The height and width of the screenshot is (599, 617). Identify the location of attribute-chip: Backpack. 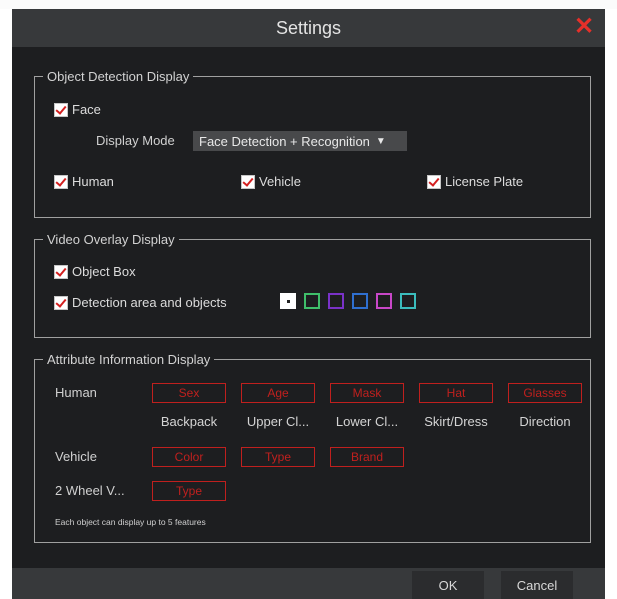
(189, 421).